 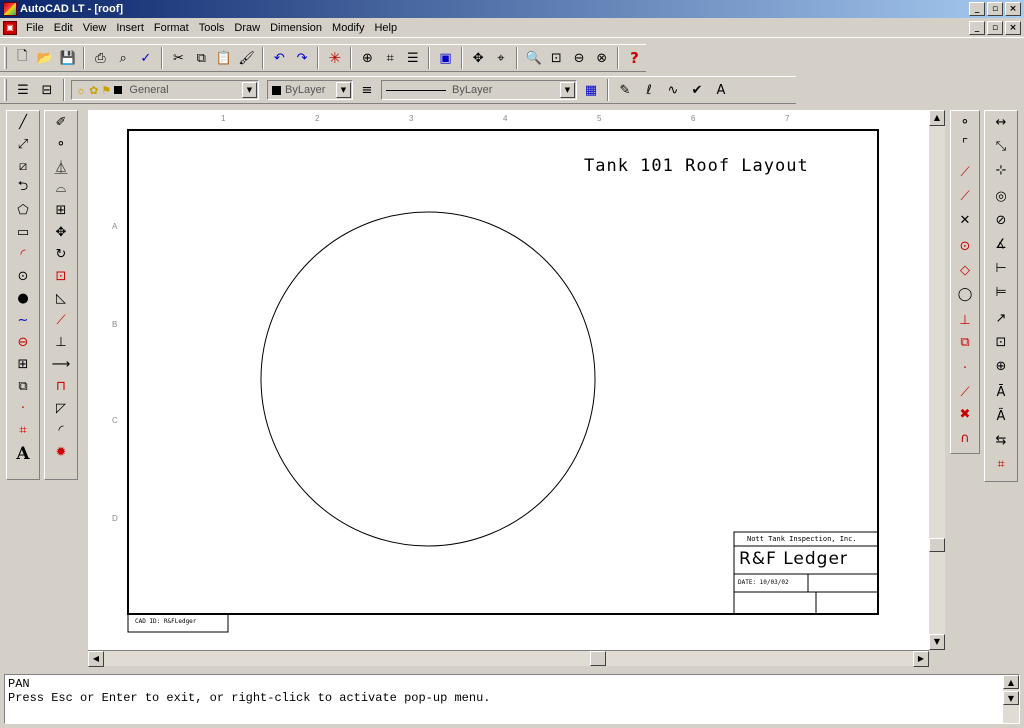 I want to click on snap-none-icon: ✖, so click(x=965, y=414).